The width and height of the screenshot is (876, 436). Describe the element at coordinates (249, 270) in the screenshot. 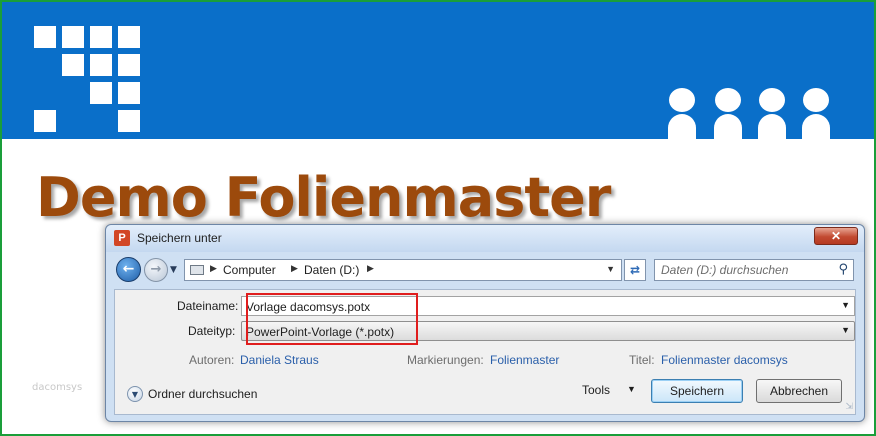

I see `breadcrumb-computer: Computer` at that location.